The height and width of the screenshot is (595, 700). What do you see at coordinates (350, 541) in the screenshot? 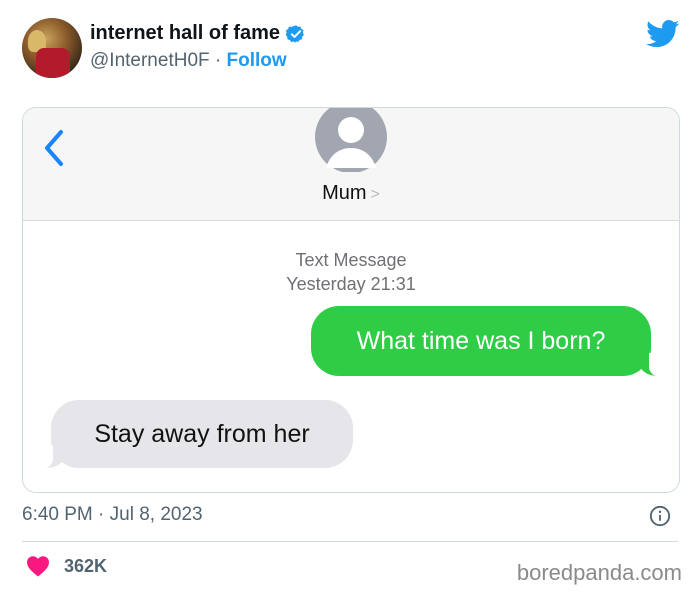
I see `divider` at bounding box center [350, 541].